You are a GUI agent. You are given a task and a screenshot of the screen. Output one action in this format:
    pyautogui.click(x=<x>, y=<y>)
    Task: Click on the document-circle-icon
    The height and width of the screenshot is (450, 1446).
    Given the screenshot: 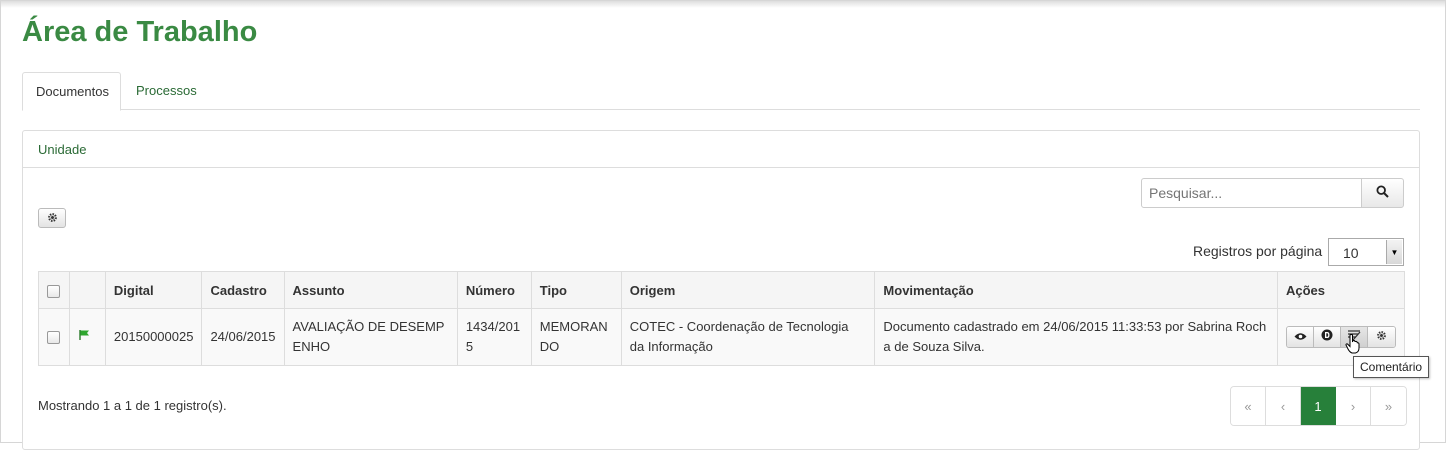 What is the action you would take?
    pyautogui.click(x=1327, y=337)
    